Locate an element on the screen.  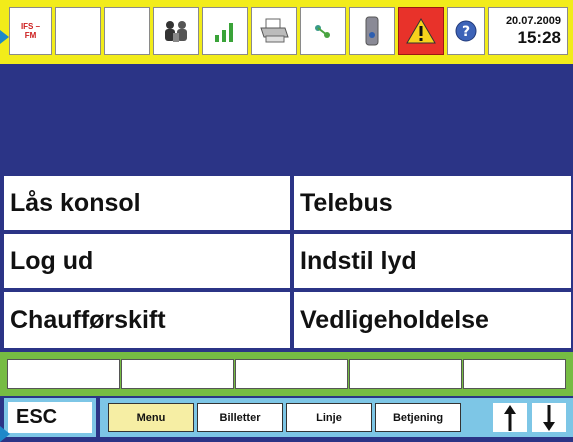
menu-button-maintenance: Vedligeholdelse is located at coordinates (432, 320).